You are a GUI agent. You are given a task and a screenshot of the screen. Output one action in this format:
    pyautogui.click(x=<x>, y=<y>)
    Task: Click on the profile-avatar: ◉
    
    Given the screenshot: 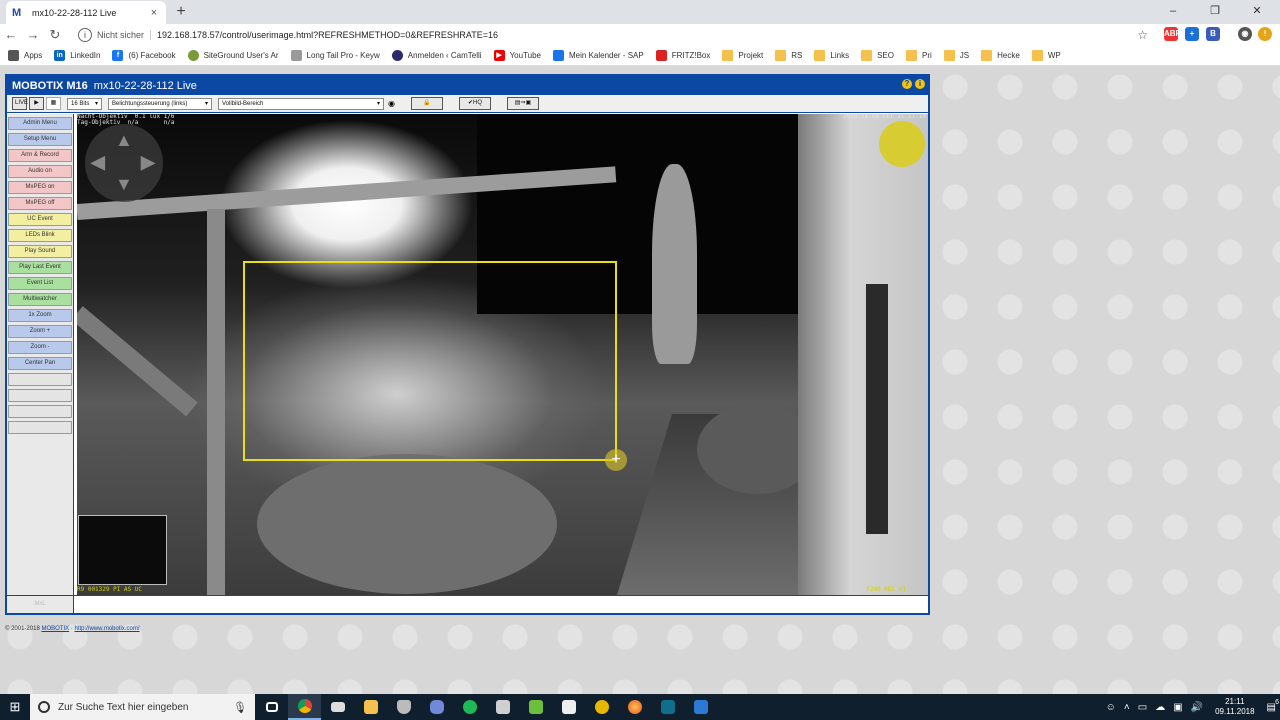 What is the action you would take?
    pyautogui.click(x=1245, y=34)
    